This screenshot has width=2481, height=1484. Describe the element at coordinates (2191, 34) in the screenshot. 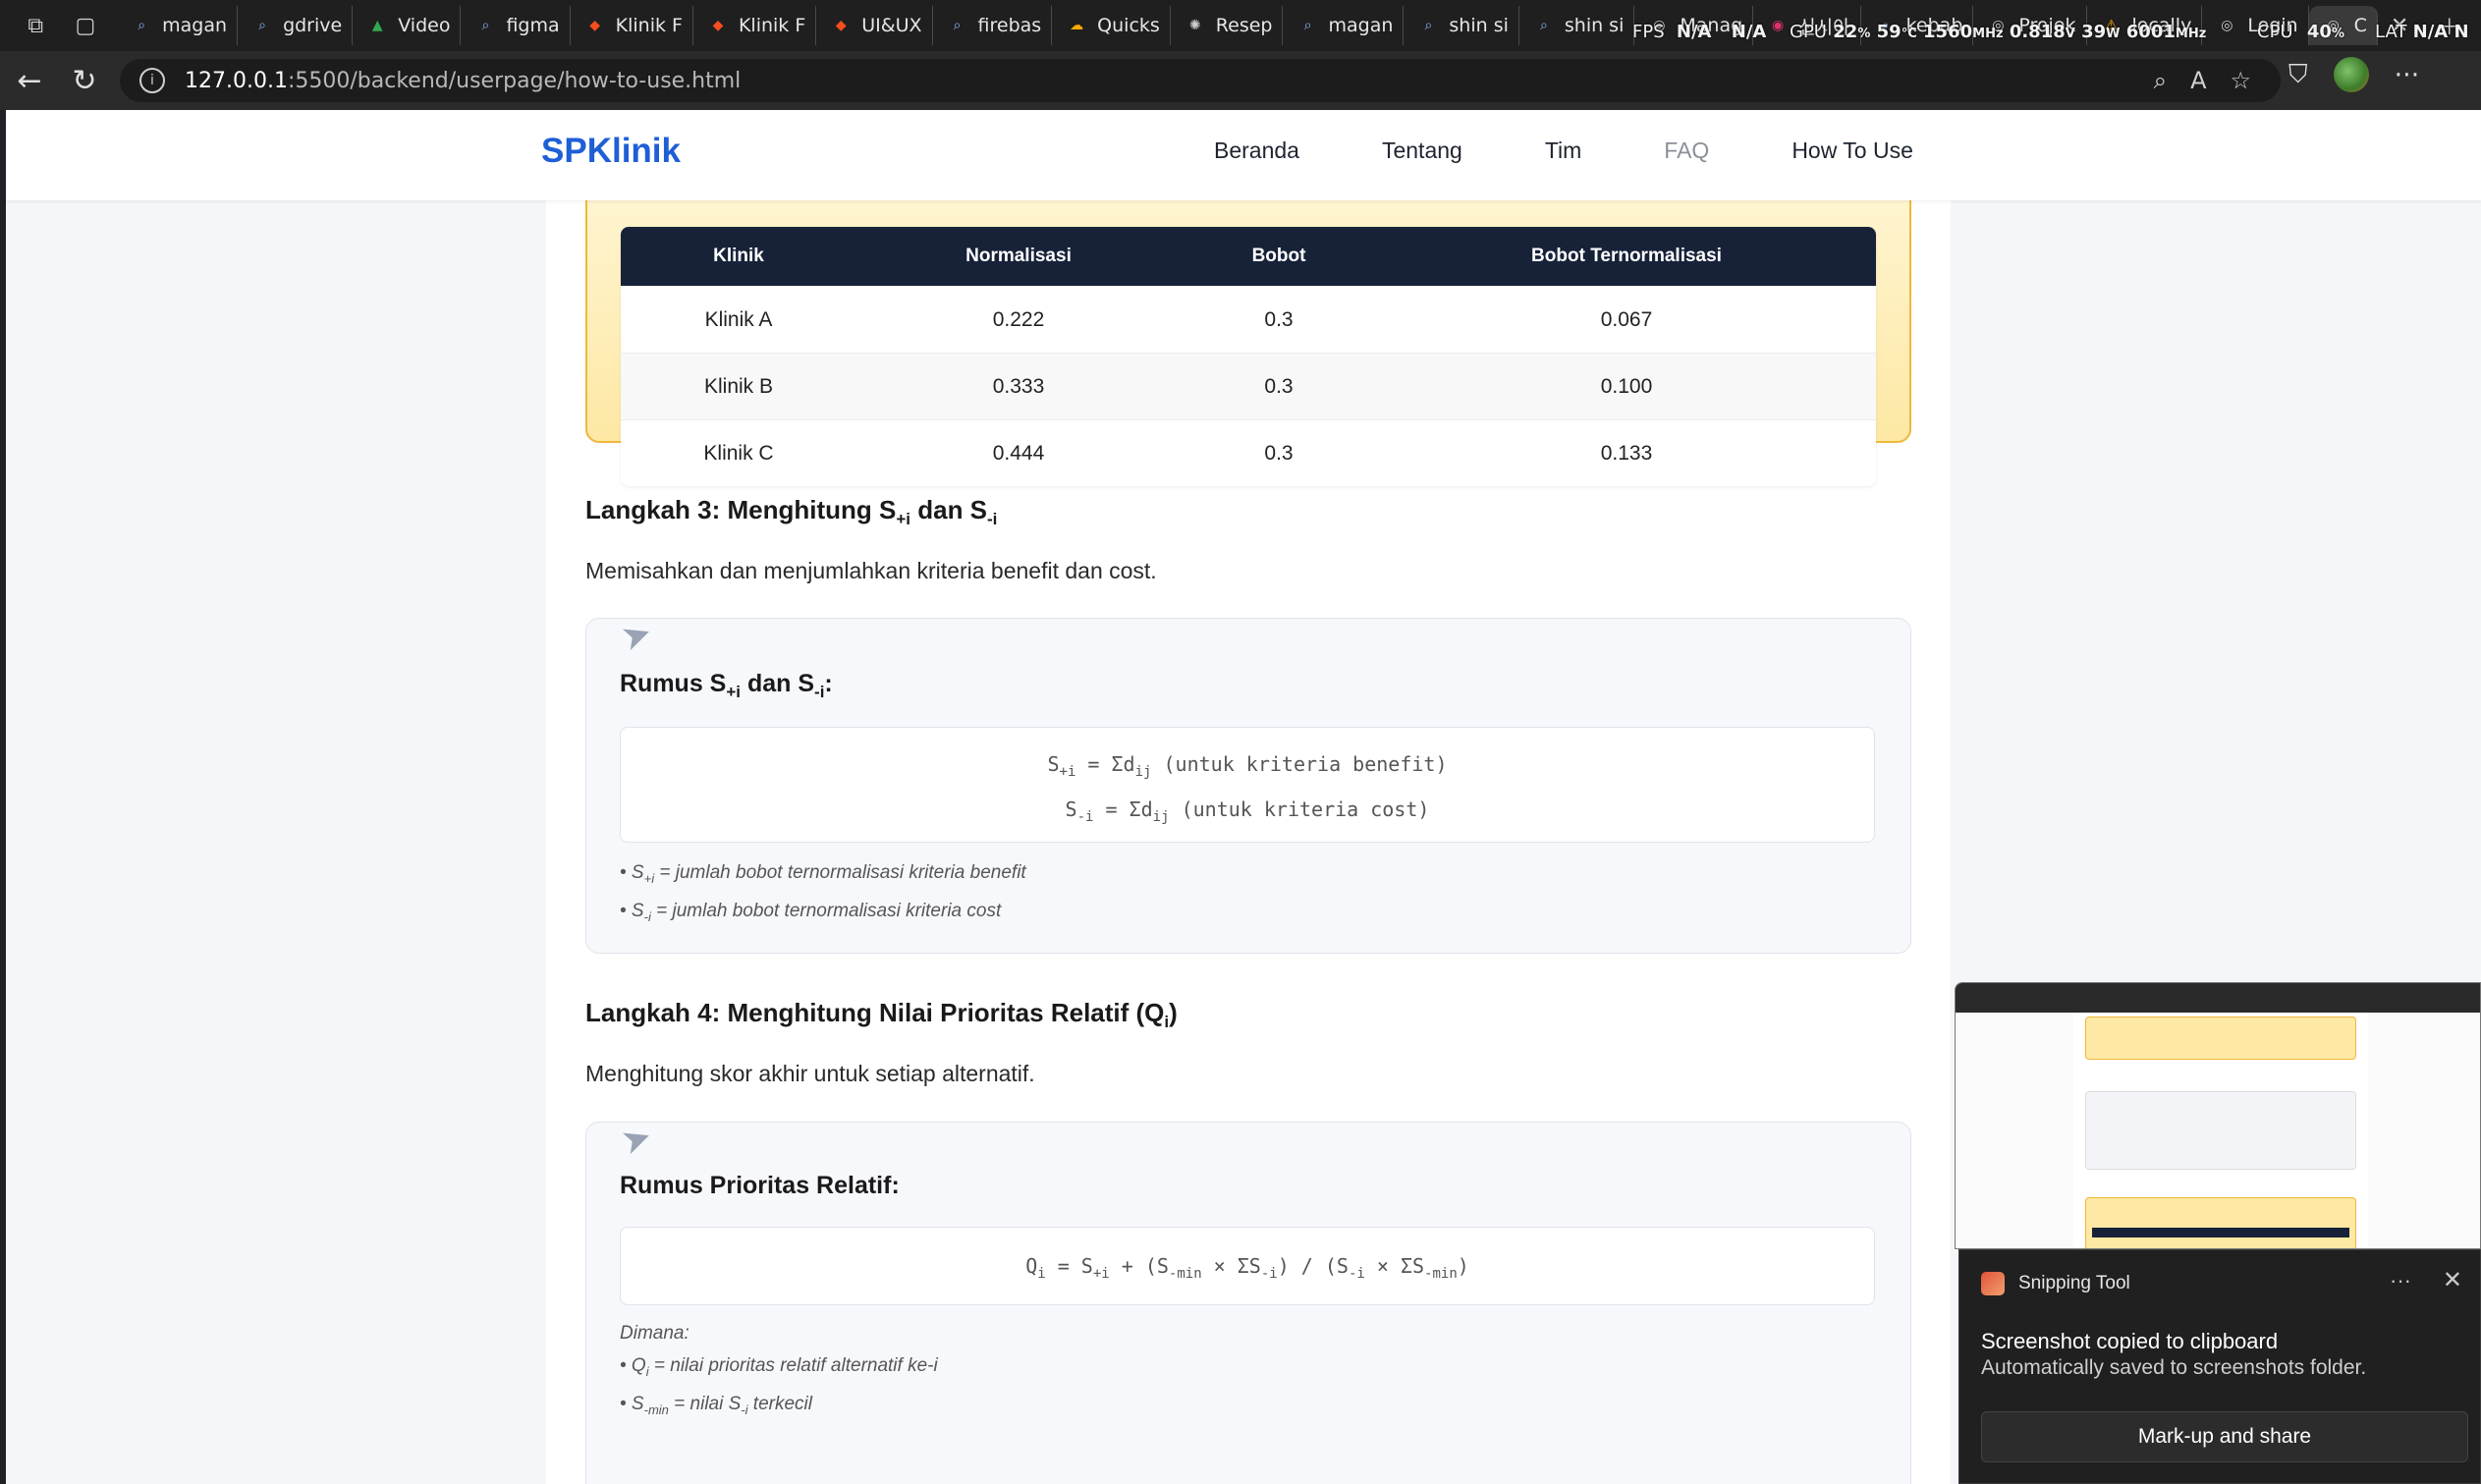

I see `hud-mem-clock-unit: MHz` at that location.